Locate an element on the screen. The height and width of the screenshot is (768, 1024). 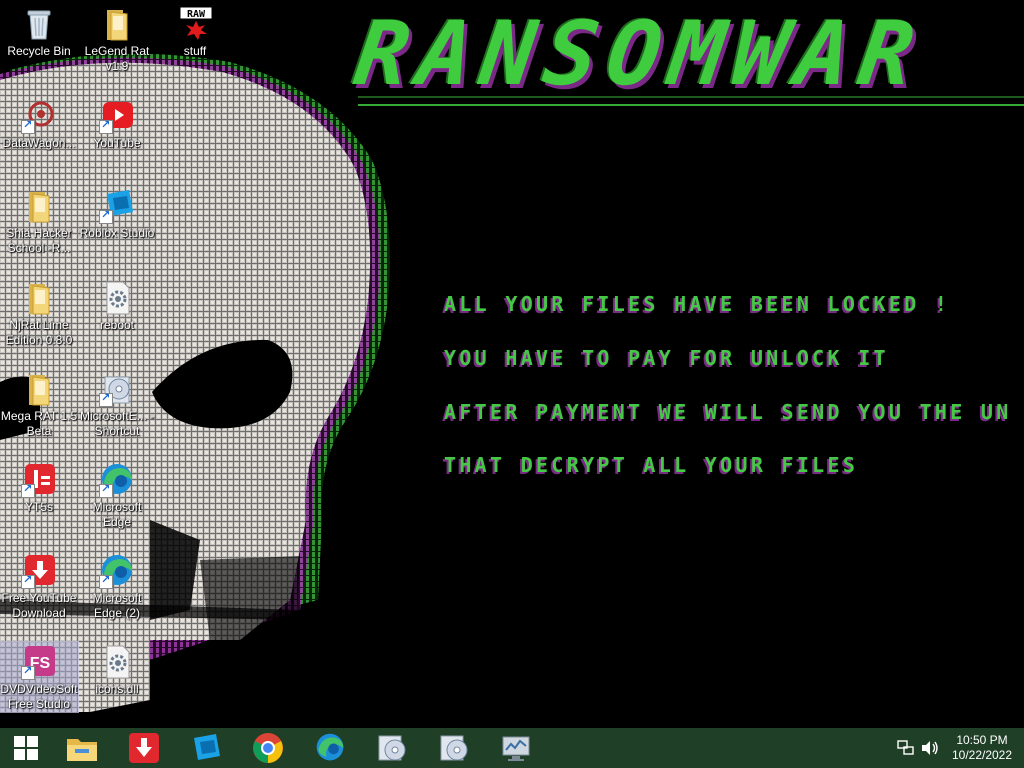
desktop-icon-microsoft-edge: Microsoft Edge is located at coordinates (117, 495).